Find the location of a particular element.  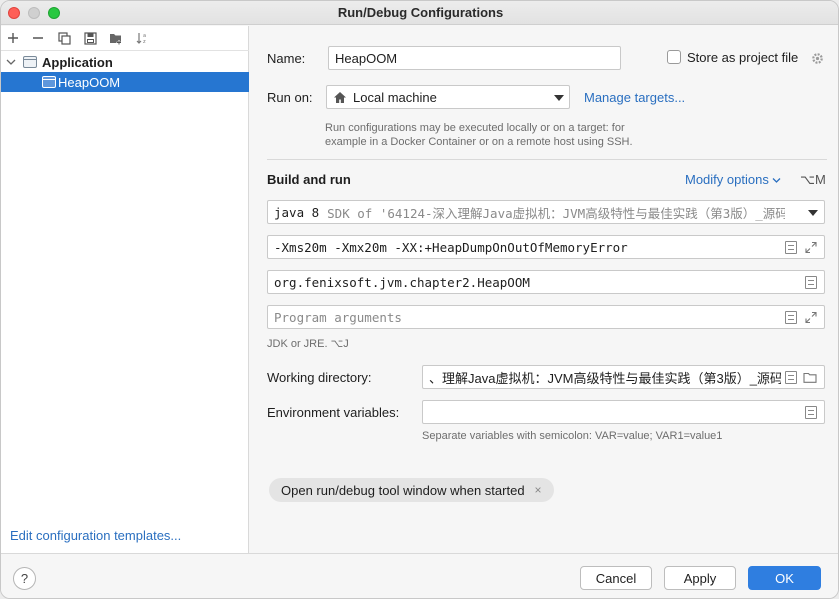

jdk-value: java 8 is located at coordinates (297, 212).